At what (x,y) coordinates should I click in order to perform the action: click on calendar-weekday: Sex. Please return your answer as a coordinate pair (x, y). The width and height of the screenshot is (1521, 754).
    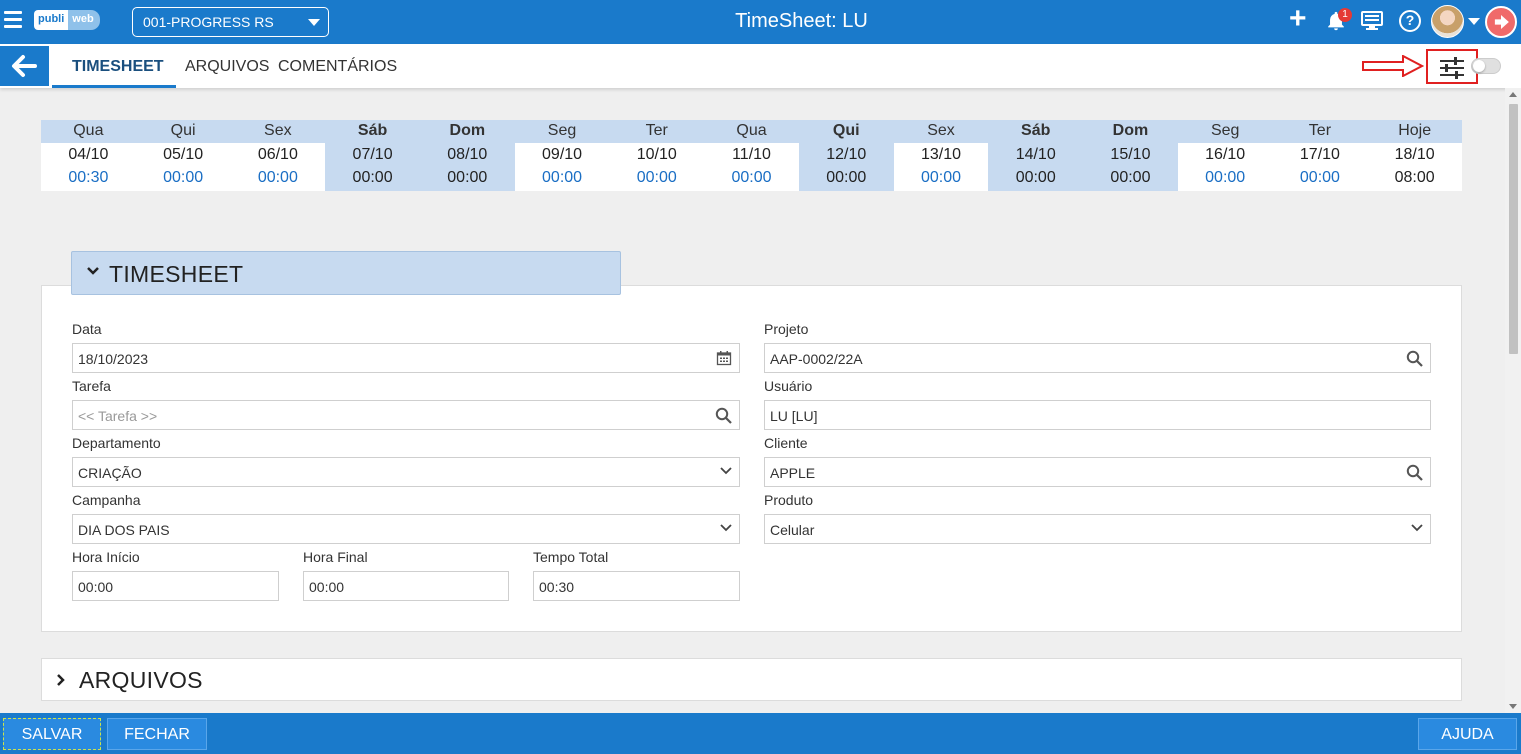
    Looking at the image, I should click on (278, 131).